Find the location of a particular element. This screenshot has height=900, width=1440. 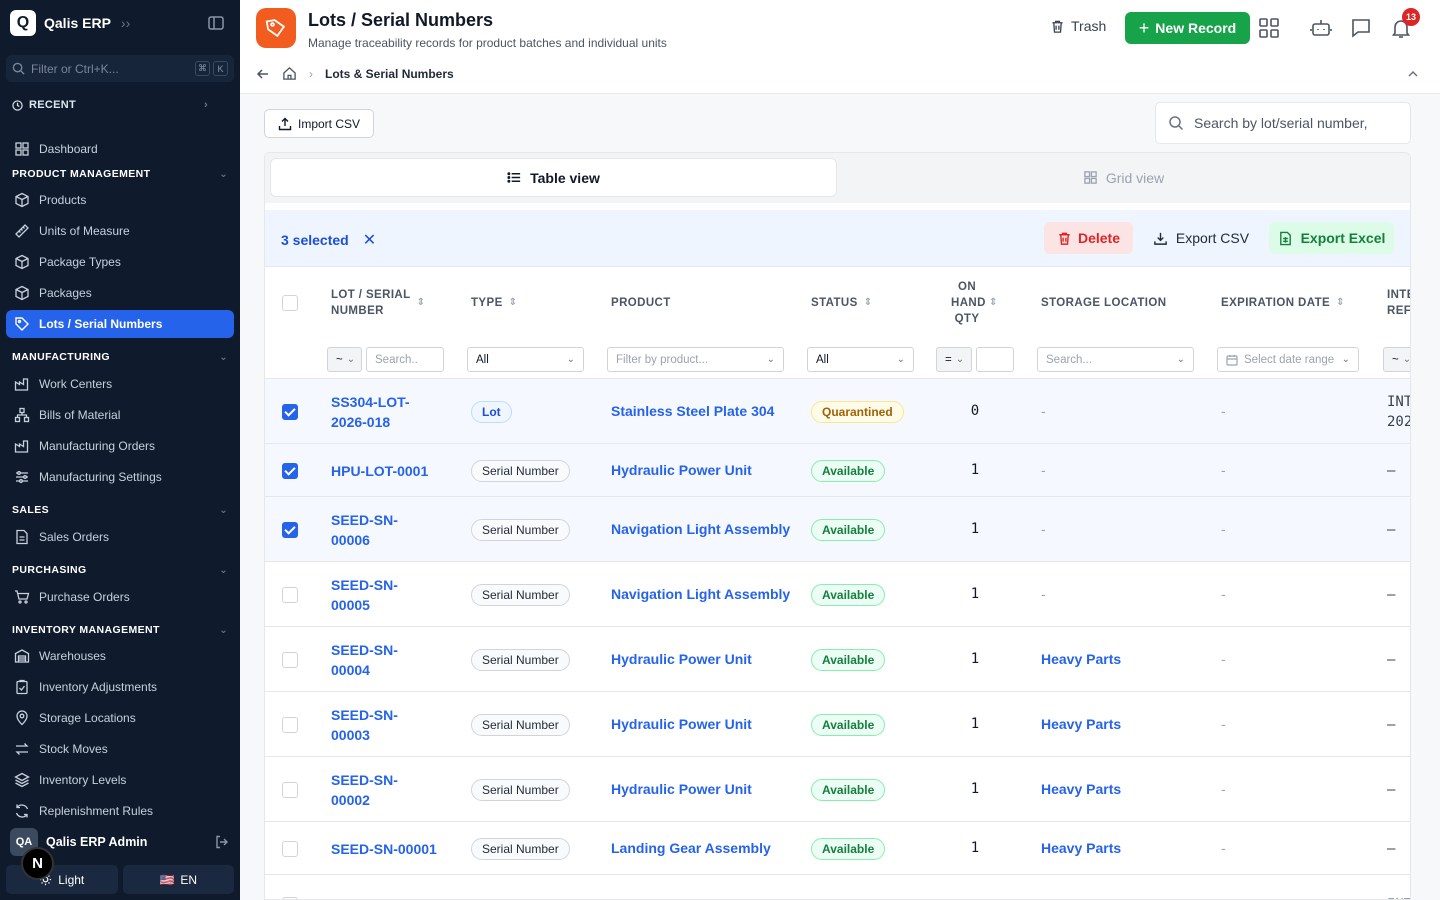

lot-filter-input: Search.. is located at coordinates (405, 359).